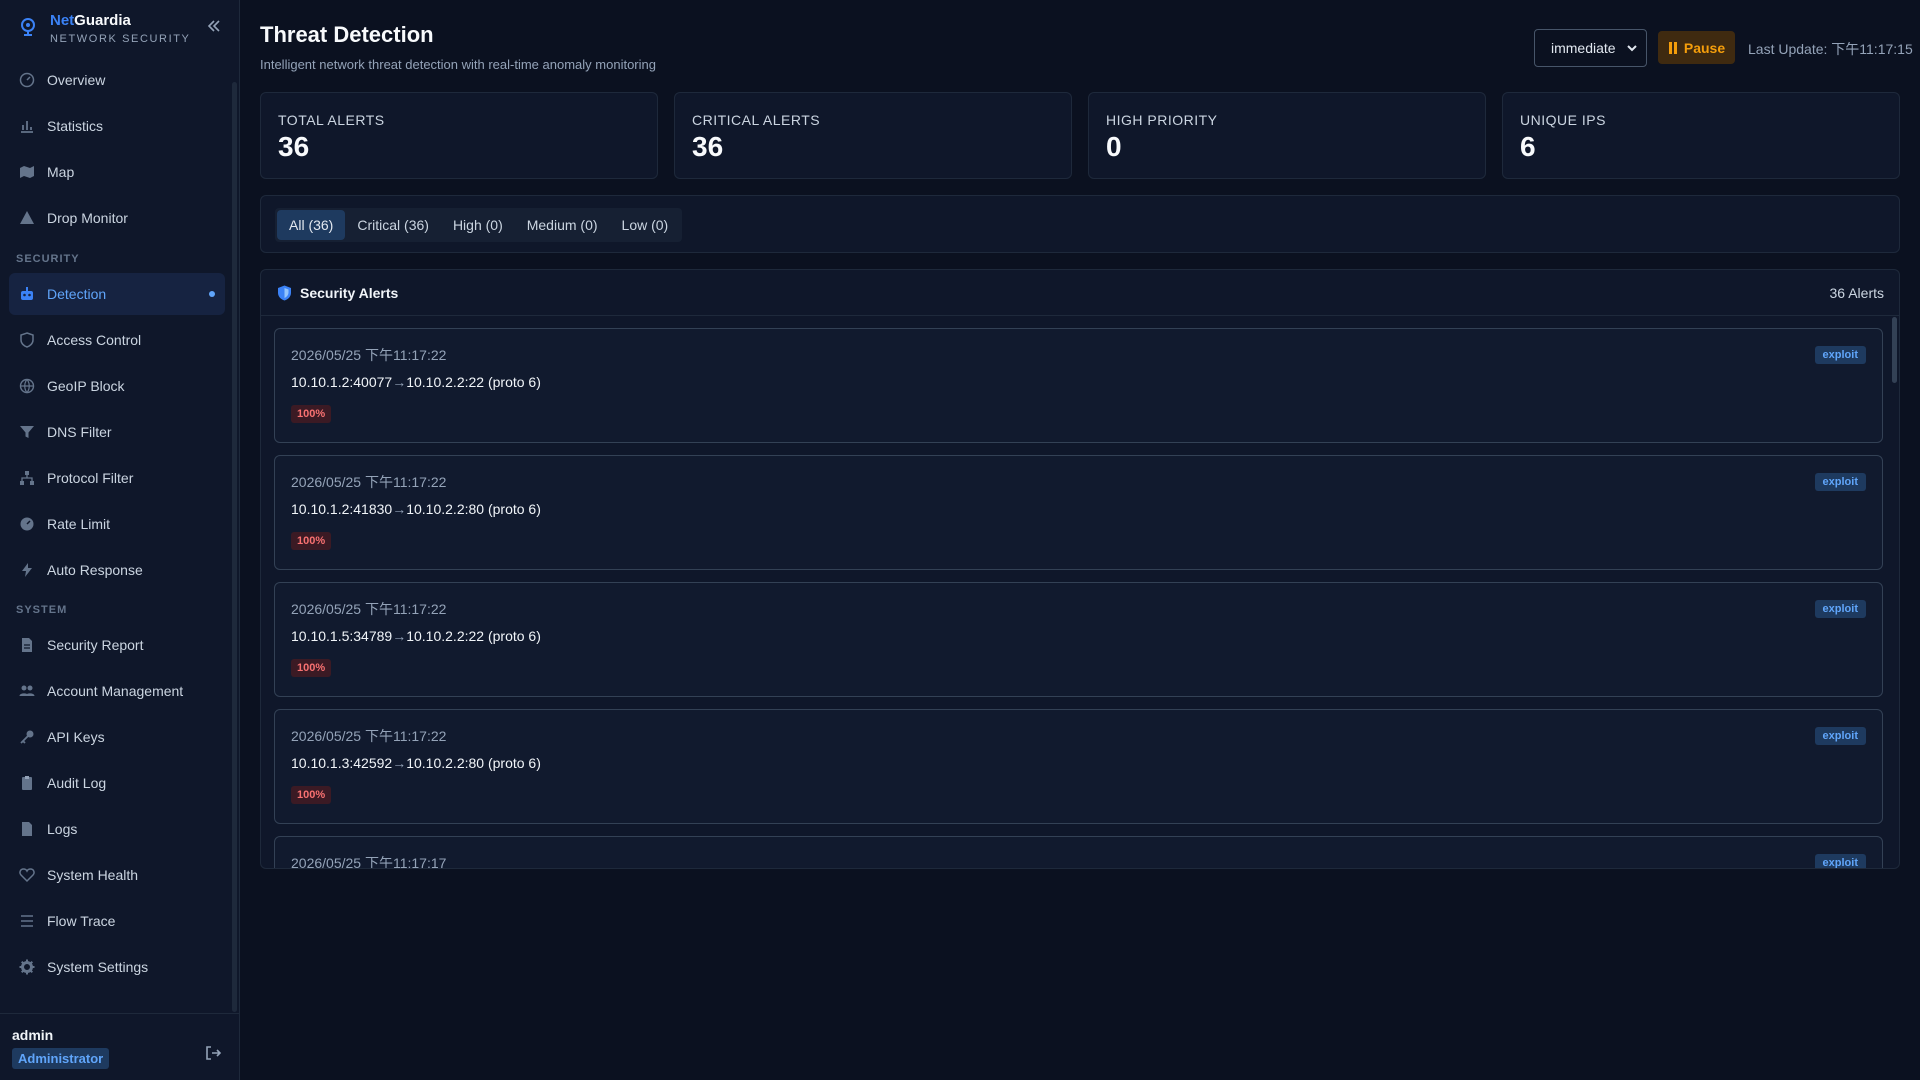  Describe the element at coordinates (27, 690) in the screenshot. I see `users-icon` at that location.